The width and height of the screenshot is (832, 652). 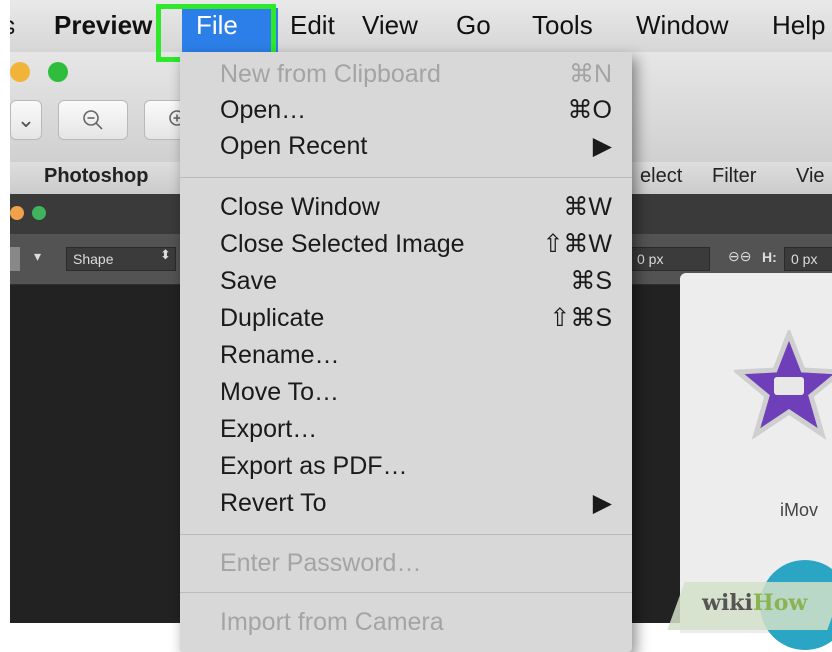 What do you see at coordinates (5, 311) in the screenshot?
I see `left-gutter` at bounding box center [5, 311].